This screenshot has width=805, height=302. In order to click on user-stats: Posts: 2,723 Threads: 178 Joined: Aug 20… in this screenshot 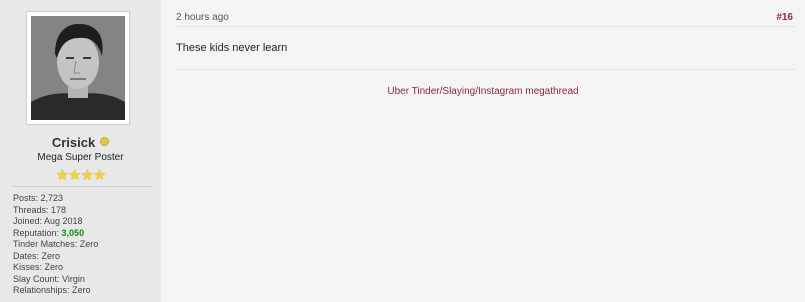, I will do `click(55, 245)`.